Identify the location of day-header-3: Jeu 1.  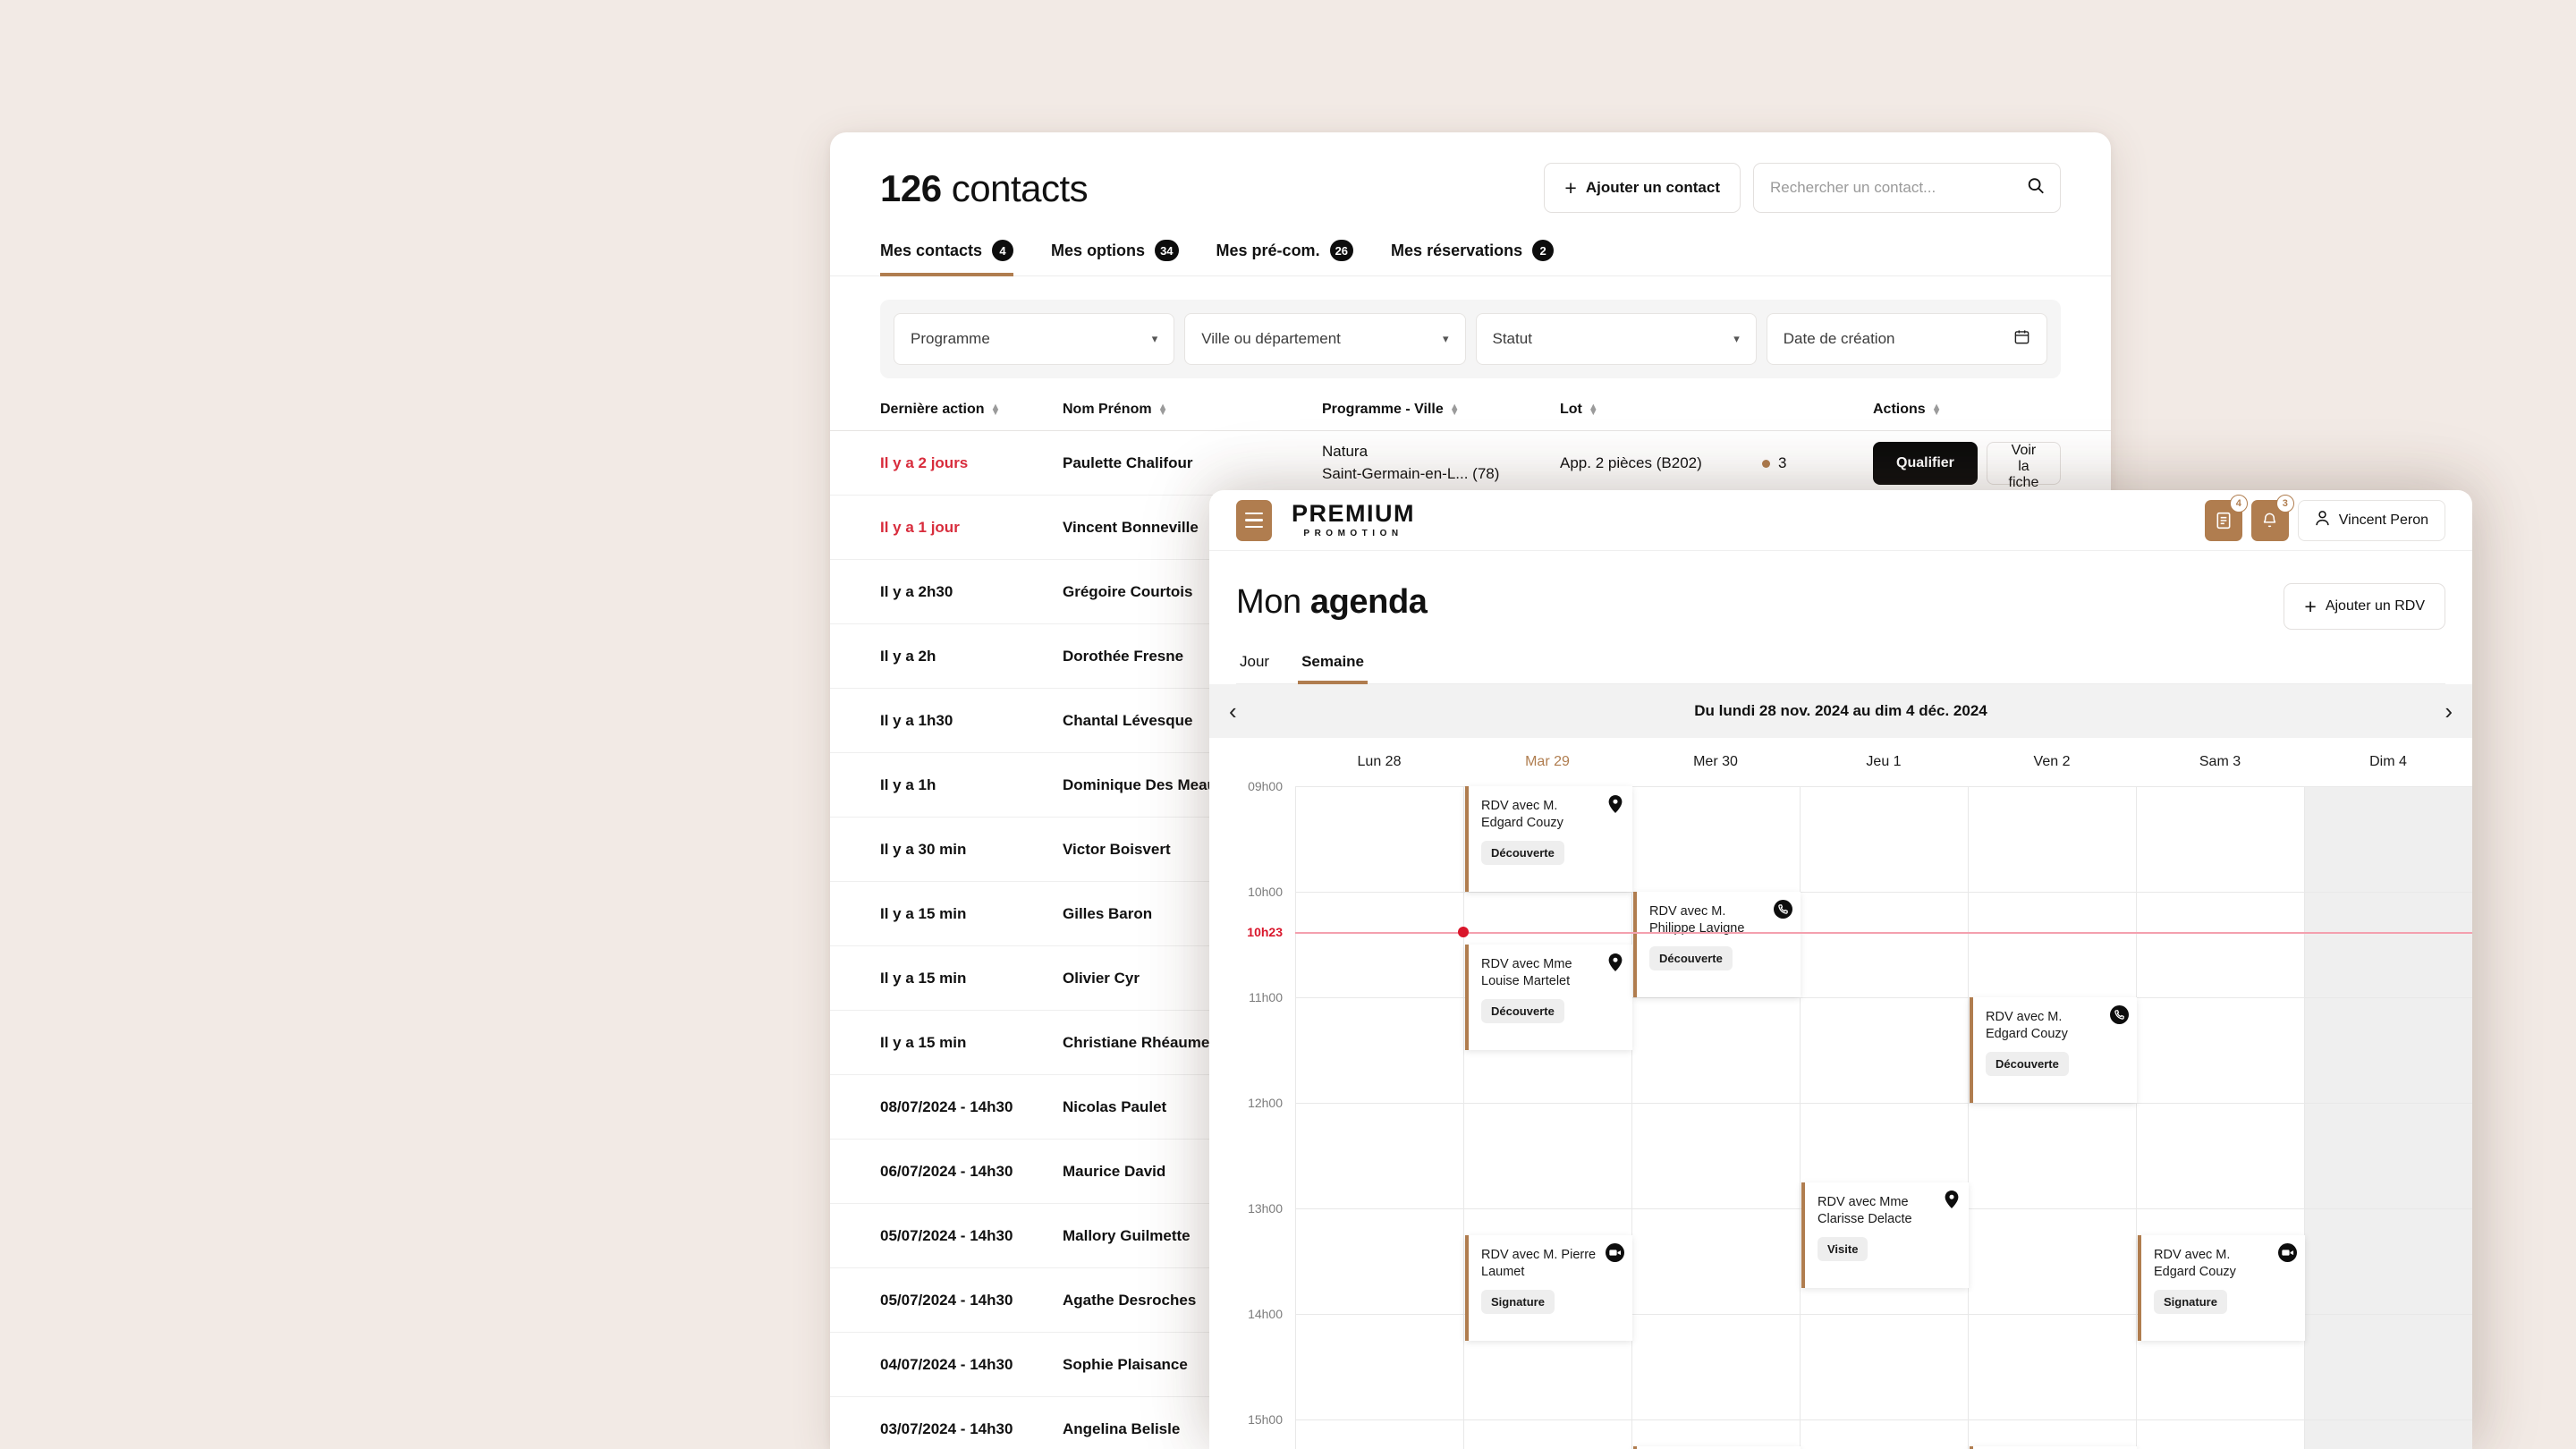
(1884, 762).